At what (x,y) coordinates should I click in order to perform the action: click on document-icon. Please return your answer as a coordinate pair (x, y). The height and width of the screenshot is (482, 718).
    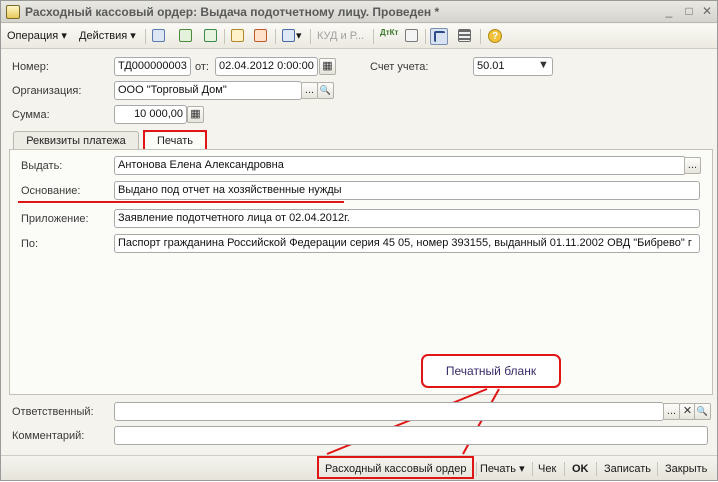
    Looking at the image, I should click on (13, 12).